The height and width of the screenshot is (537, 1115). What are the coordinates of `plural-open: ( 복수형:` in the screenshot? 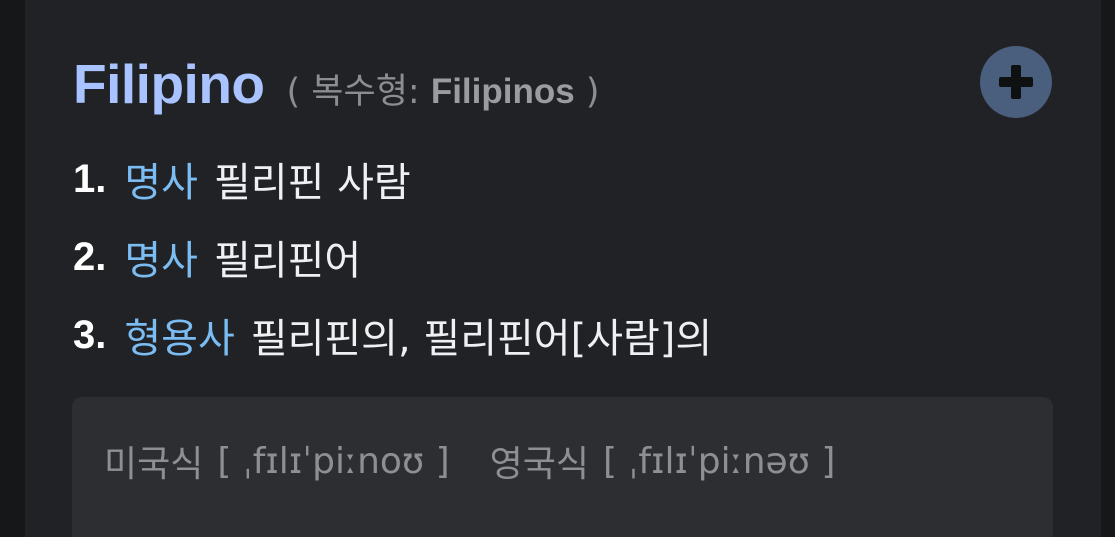 It's located at (358, 92).